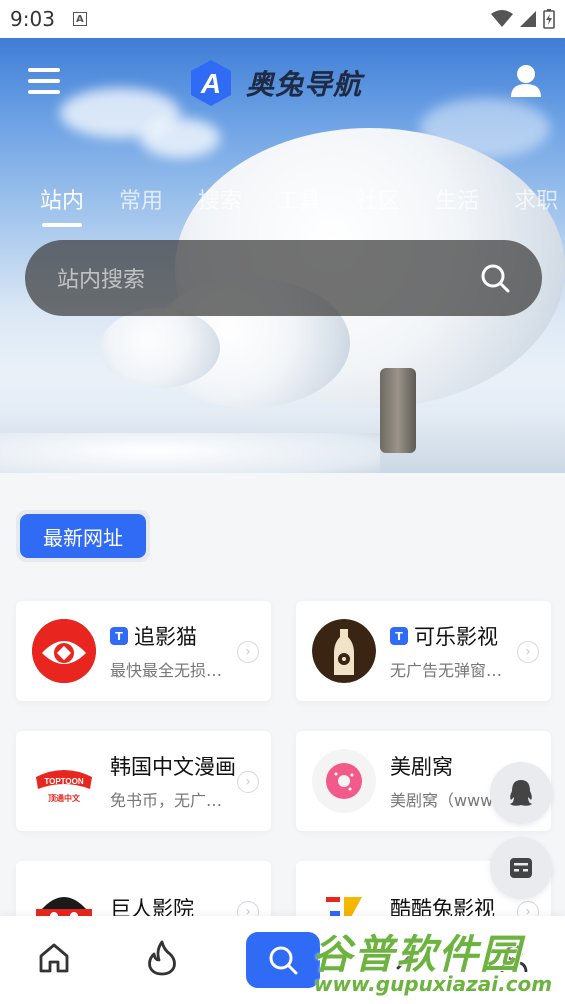 Image resolution: width=565 pixels, height=1004 pixels. What do you see at coordinates (62, 205) in the screenshot?
I see `tab-0: 站内` at bounding box center [62, 205].